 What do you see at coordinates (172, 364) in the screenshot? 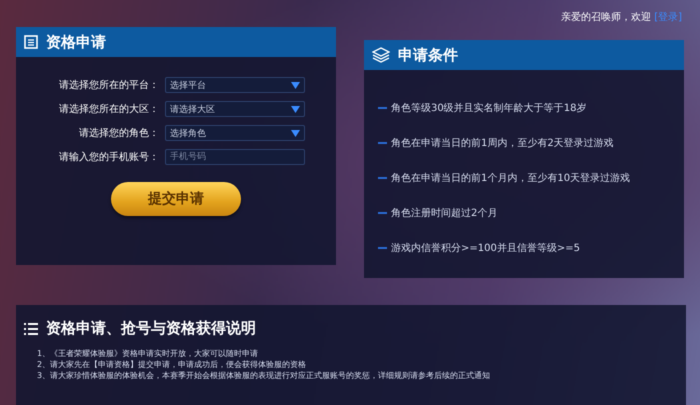
I see `note-text: 2、请大家先在【申请资格】提交申请，申请成功后，便会获得体验服的资格` at bounding box center [172, 364].